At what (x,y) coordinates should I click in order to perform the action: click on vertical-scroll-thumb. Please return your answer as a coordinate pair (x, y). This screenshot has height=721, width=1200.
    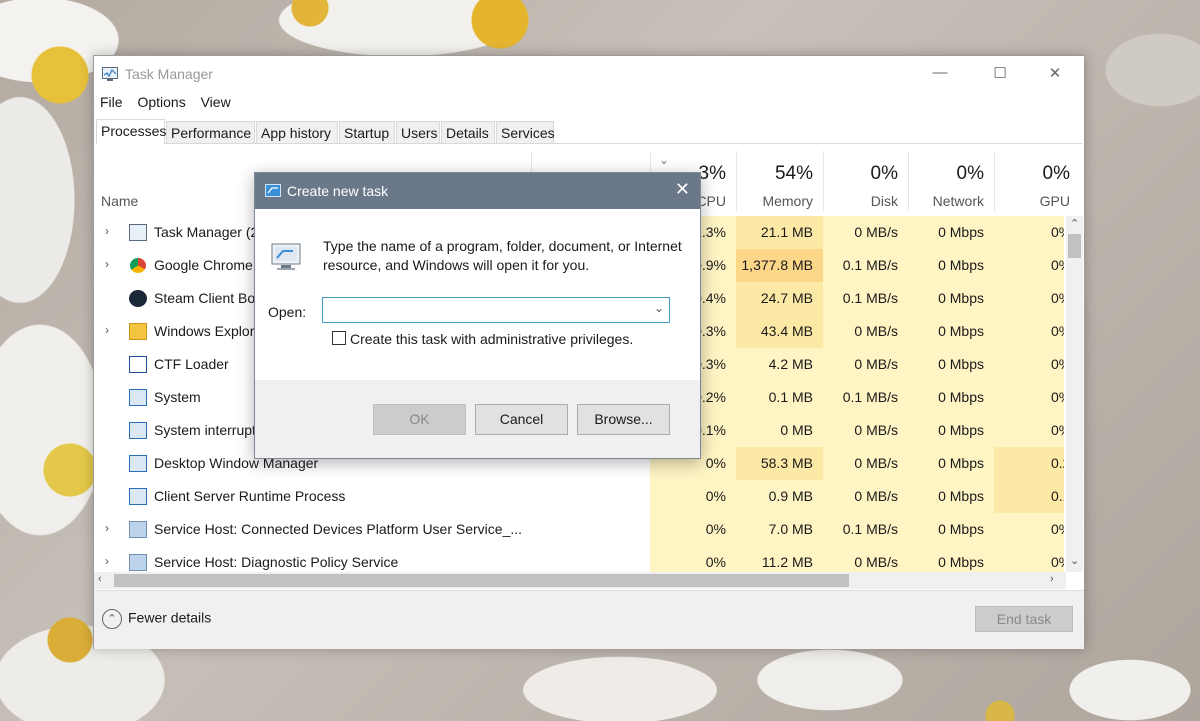
    Looking at the image, I should click on (1074, 246).